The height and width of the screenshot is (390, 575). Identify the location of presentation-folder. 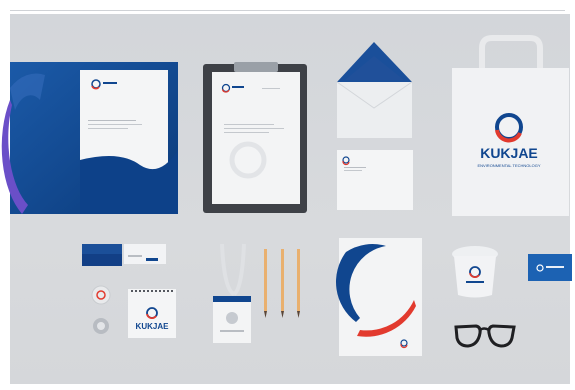
(89, 138).